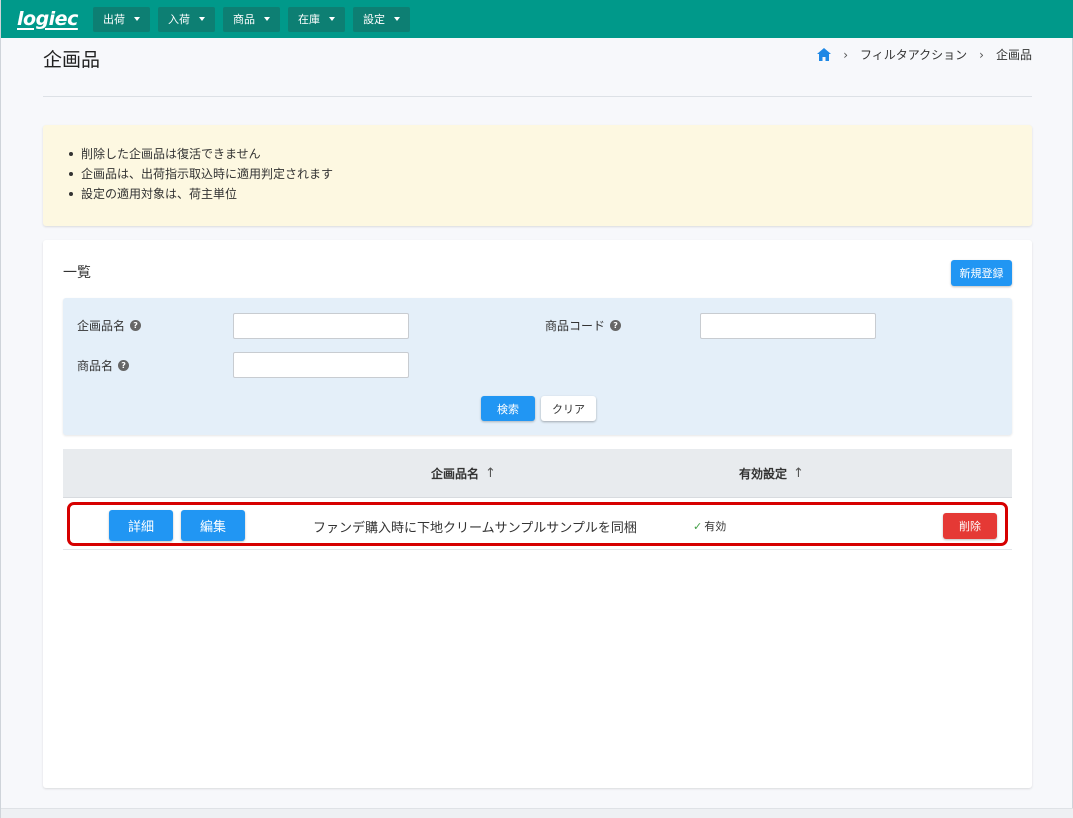 The height and width of the screenshot is (818, 1073). I want to click on logo: logiec, so click(49, 19).